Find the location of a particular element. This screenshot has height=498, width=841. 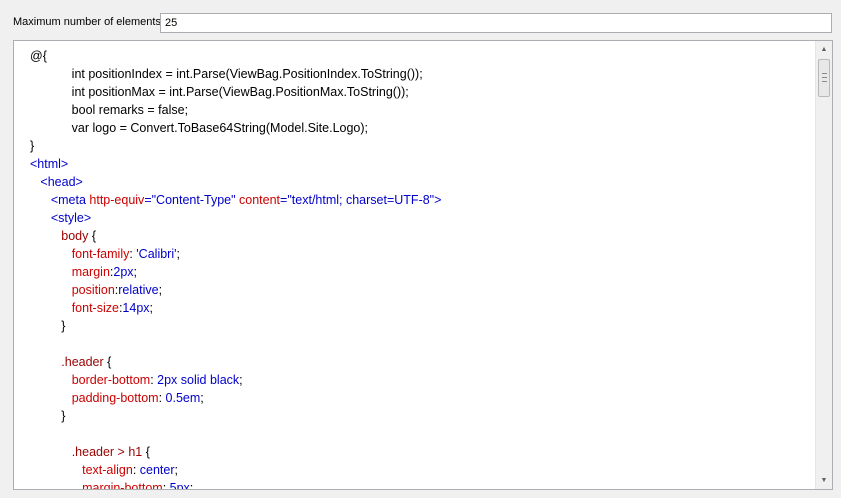

scroll-up-icon: ▲ is located at coordinates (824, 49).